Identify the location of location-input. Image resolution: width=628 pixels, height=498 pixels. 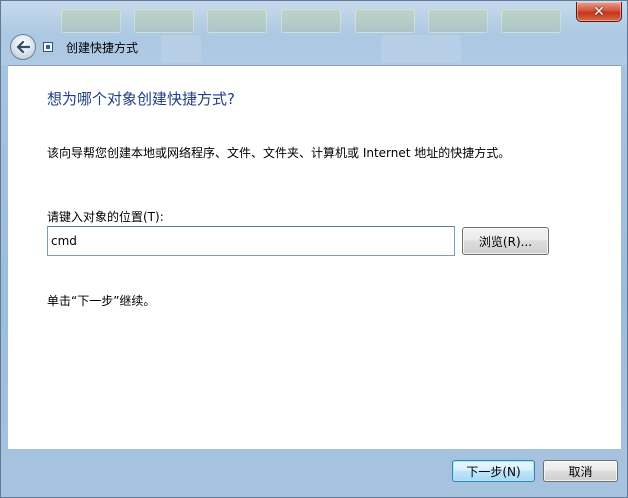
(251, 241).